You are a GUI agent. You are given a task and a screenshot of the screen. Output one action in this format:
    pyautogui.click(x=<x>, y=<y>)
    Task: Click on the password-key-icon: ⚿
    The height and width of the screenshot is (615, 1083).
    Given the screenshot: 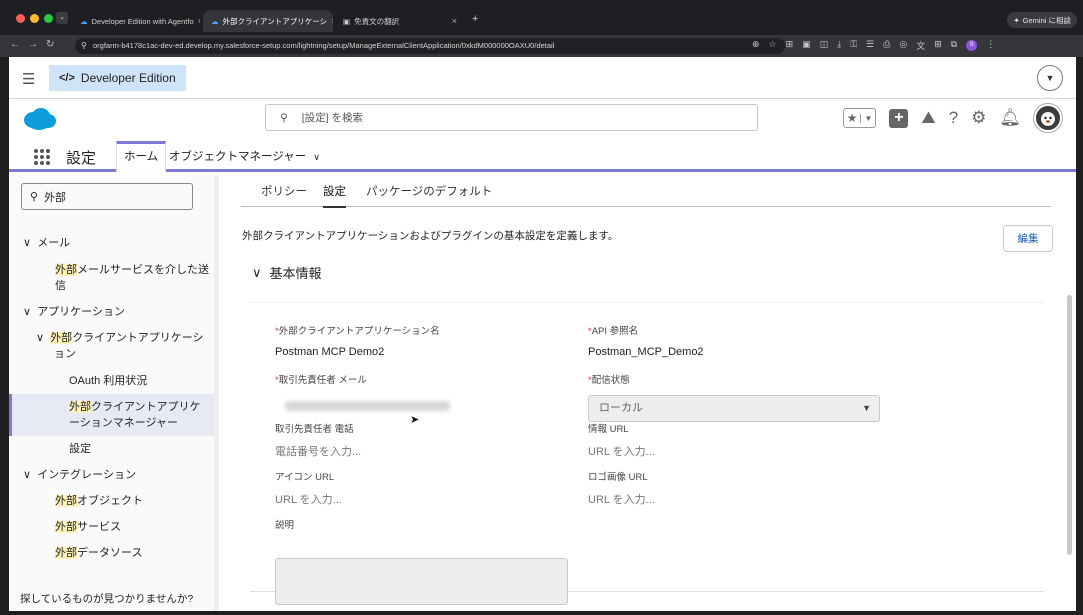 What is the action you would take?
    pyautogui.click(x=853, y=45)
    